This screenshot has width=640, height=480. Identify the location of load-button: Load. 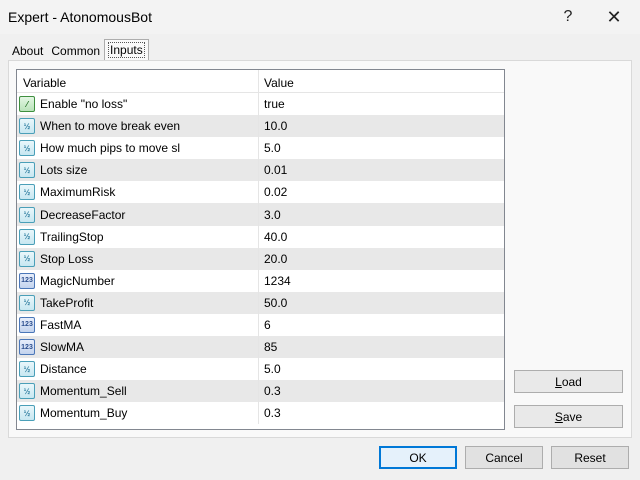
(568, 381).